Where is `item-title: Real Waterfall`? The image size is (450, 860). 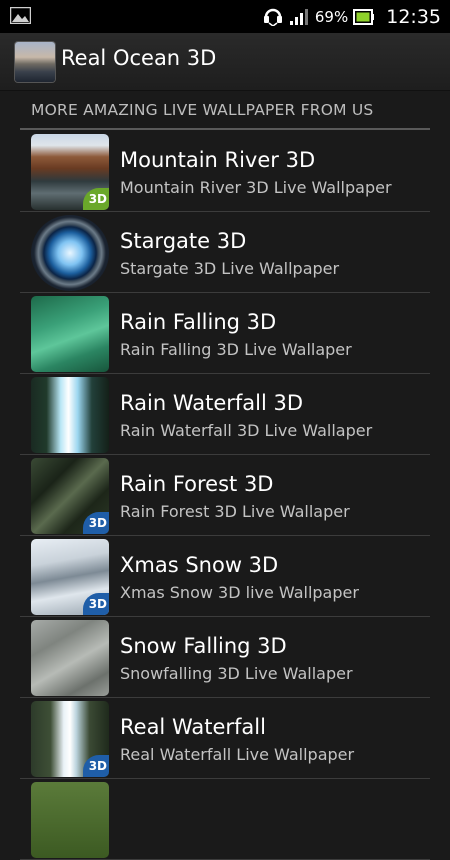 item-title: Real Waterfall is located at coordinates (193, 727).